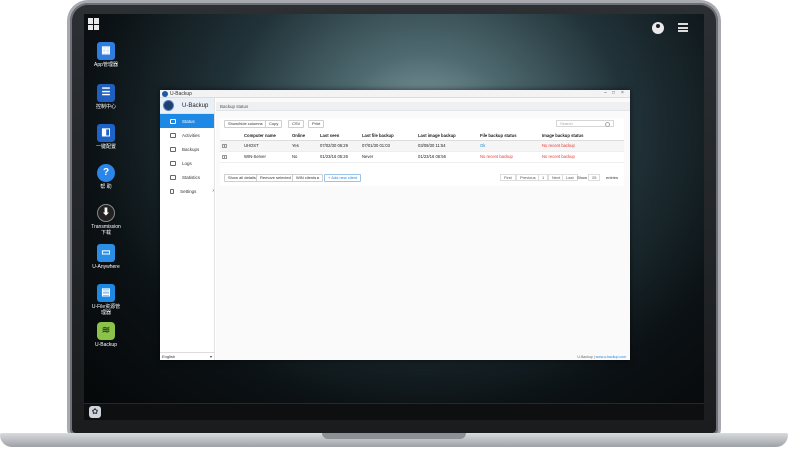 The height and width of the screenshot is (455, 788). I want to click on sidebar-item-settings: Settings ›, so click(187, 191).